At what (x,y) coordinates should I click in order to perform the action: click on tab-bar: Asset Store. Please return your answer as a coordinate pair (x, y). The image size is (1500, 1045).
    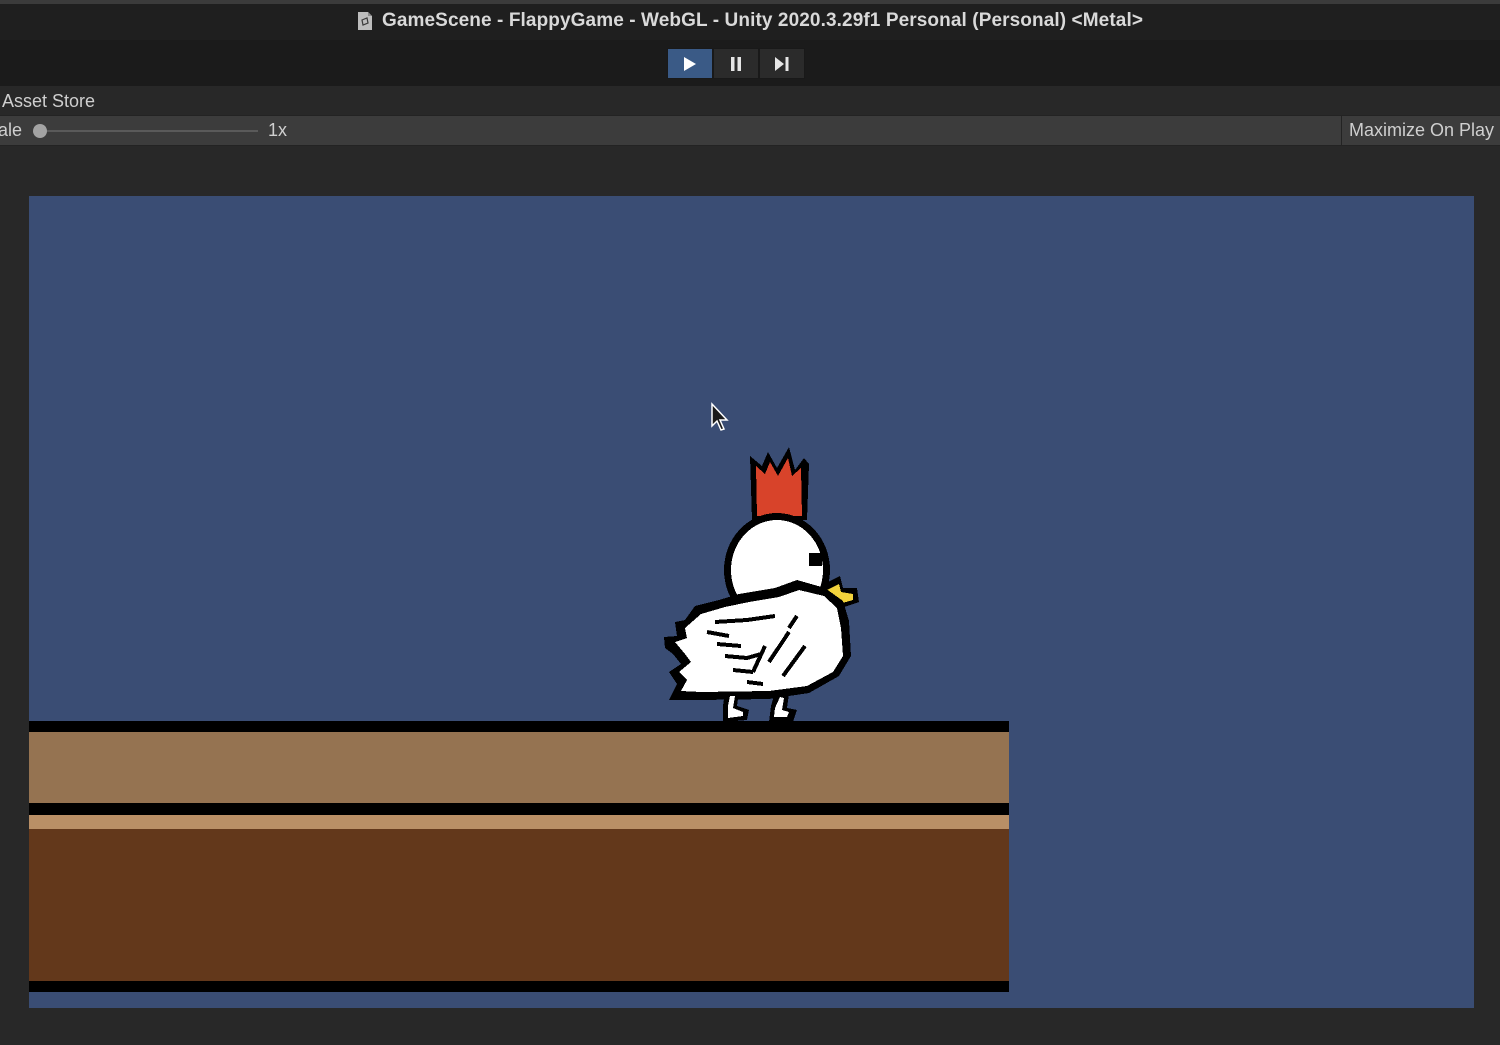
    Looking at the image, I should click on (750, 101).